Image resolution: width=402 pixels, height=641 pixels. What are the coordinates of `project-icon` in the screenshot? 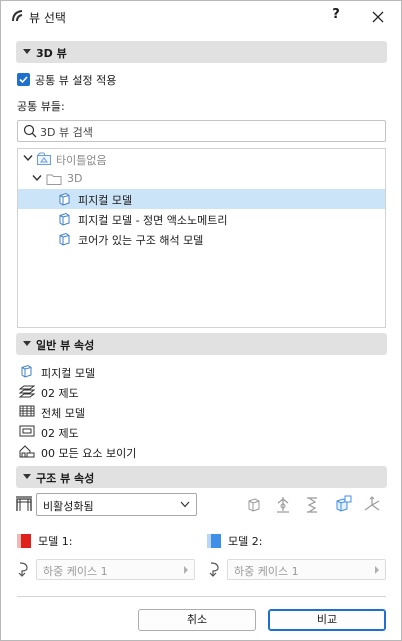 It's located at (44, 158).